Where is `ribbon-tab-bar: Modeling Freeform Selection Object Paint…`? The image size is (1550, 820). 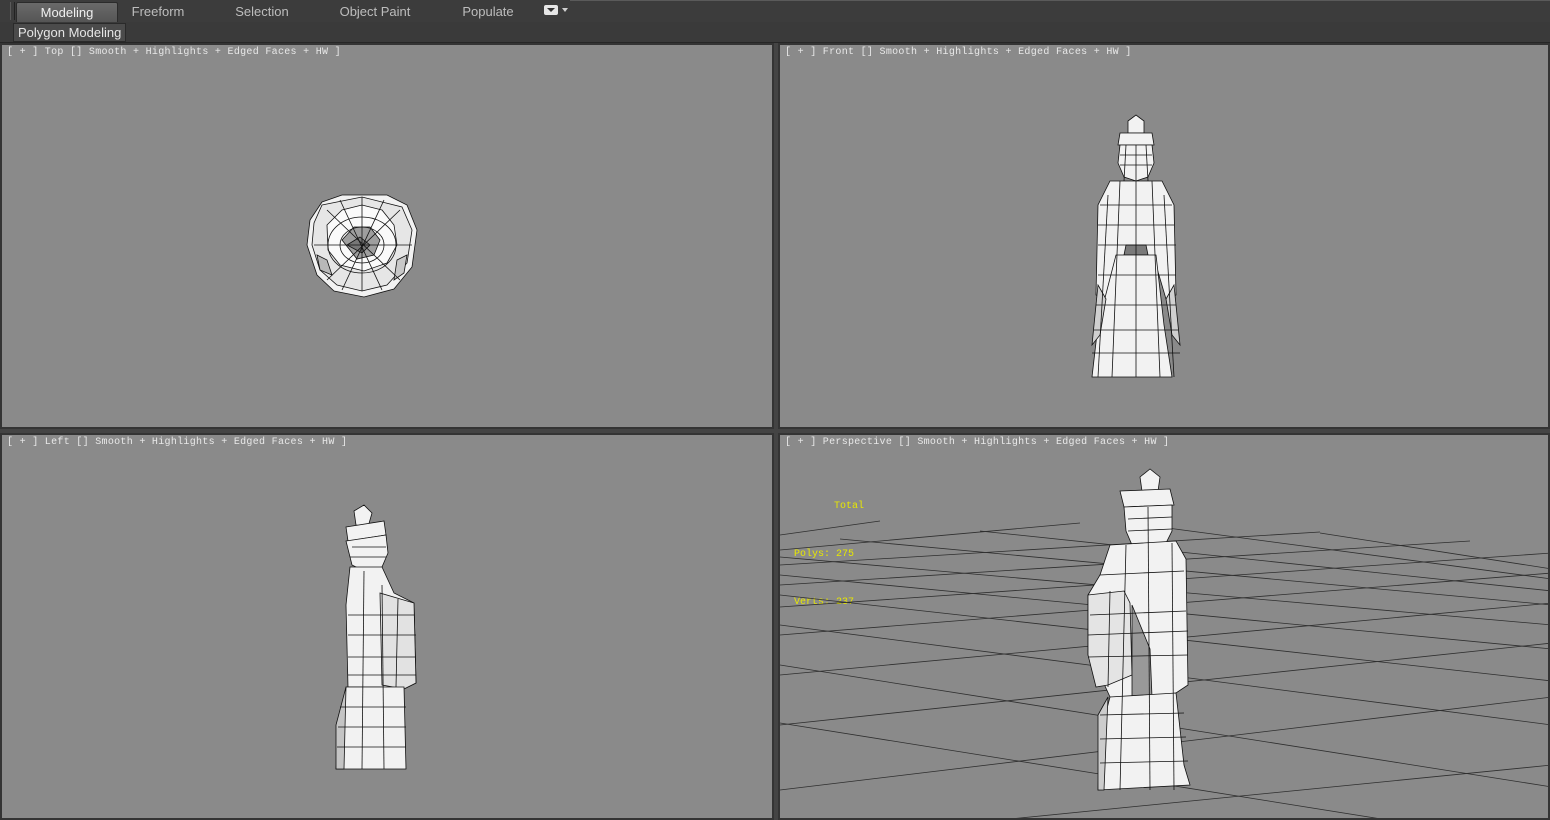 ribbon-tab-bar: Modeling Freeform Selection Object Paint… is located at coordinates (775, 11).